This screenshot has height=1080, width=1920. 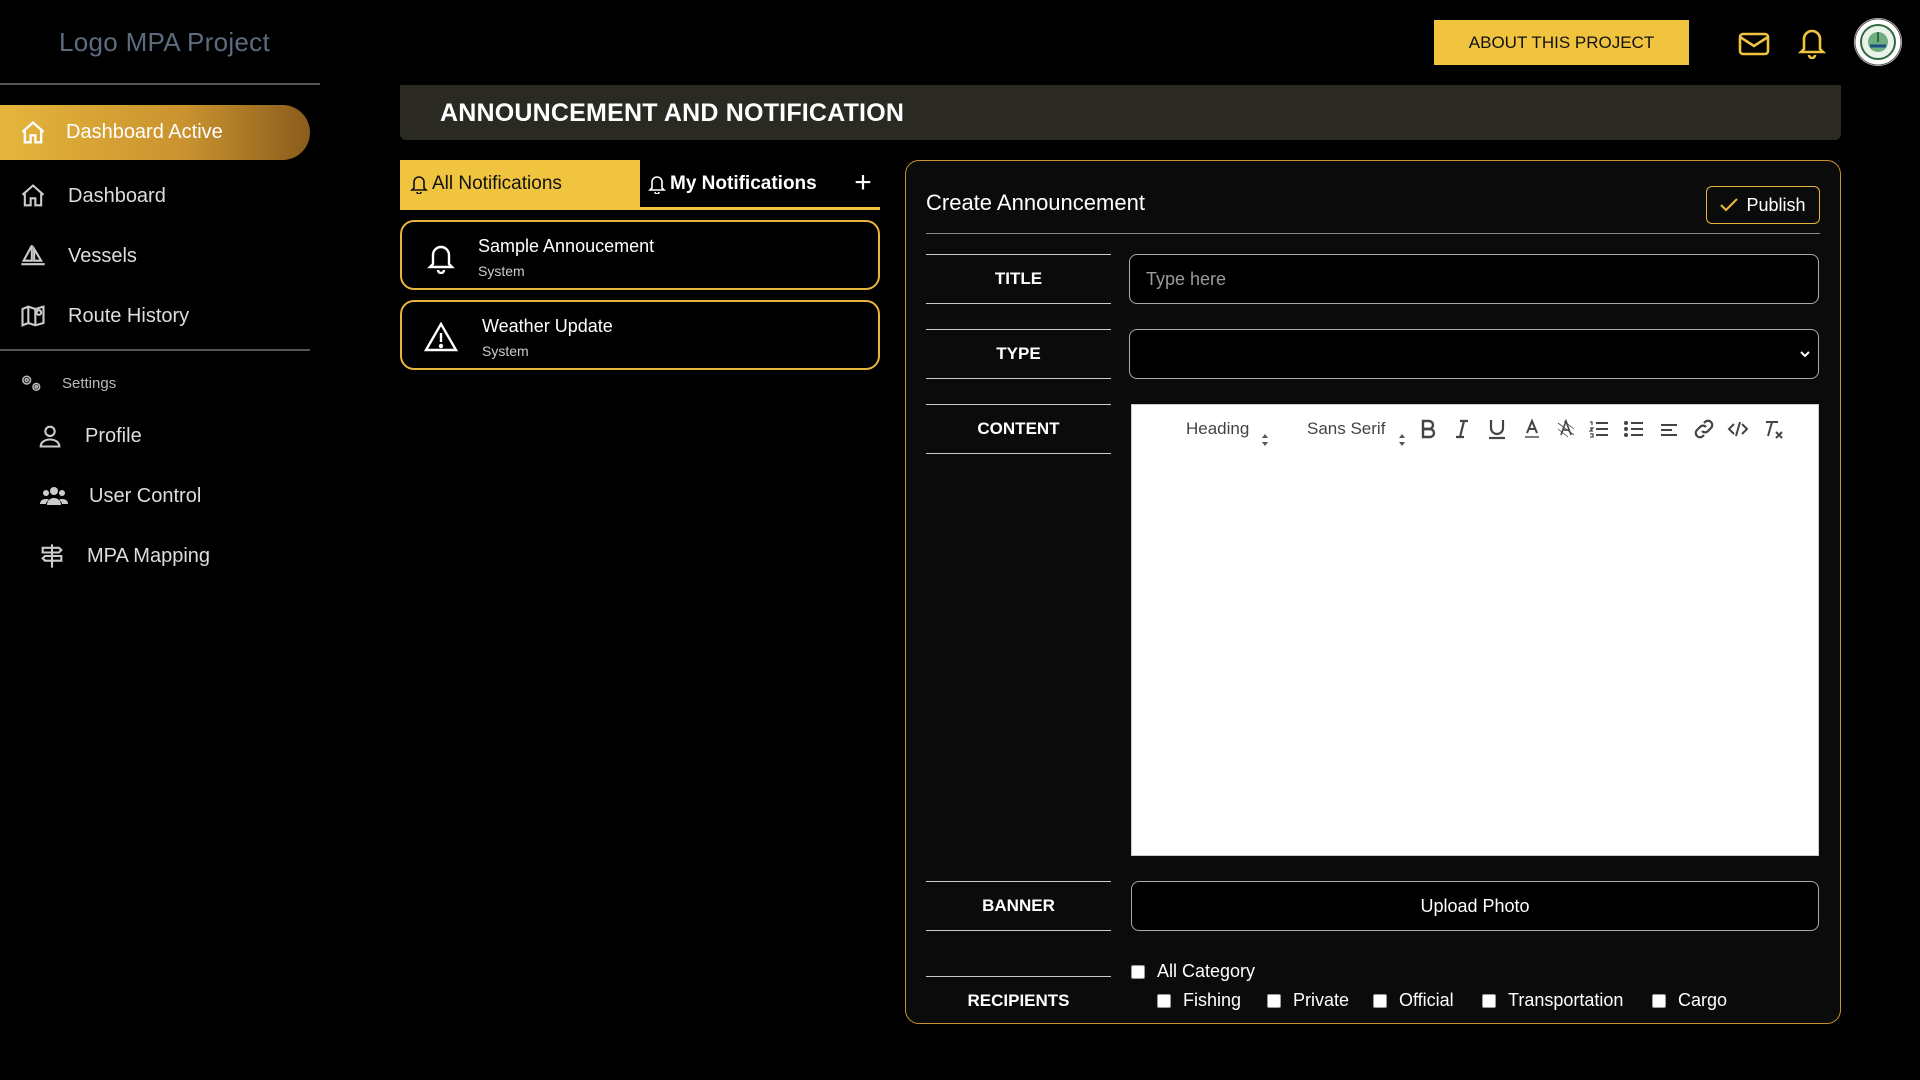 I want to click on checkbox-label: Transportation, so click(x=1566, y=1000).